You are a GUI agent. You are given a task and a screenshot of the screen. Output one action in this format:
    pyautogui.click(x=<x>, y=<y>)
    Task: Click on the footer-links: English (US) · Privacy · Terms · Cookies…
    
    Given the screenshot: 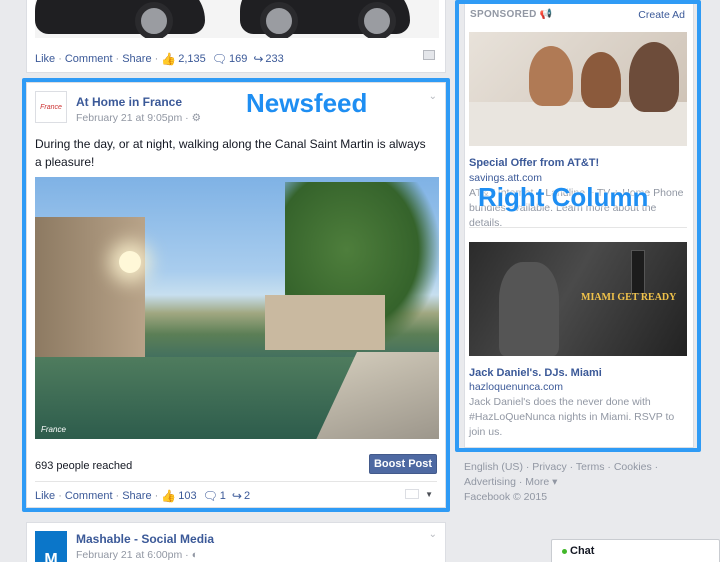 What is the action you would take?
    pyautogui.click(x=561, y=482)
    